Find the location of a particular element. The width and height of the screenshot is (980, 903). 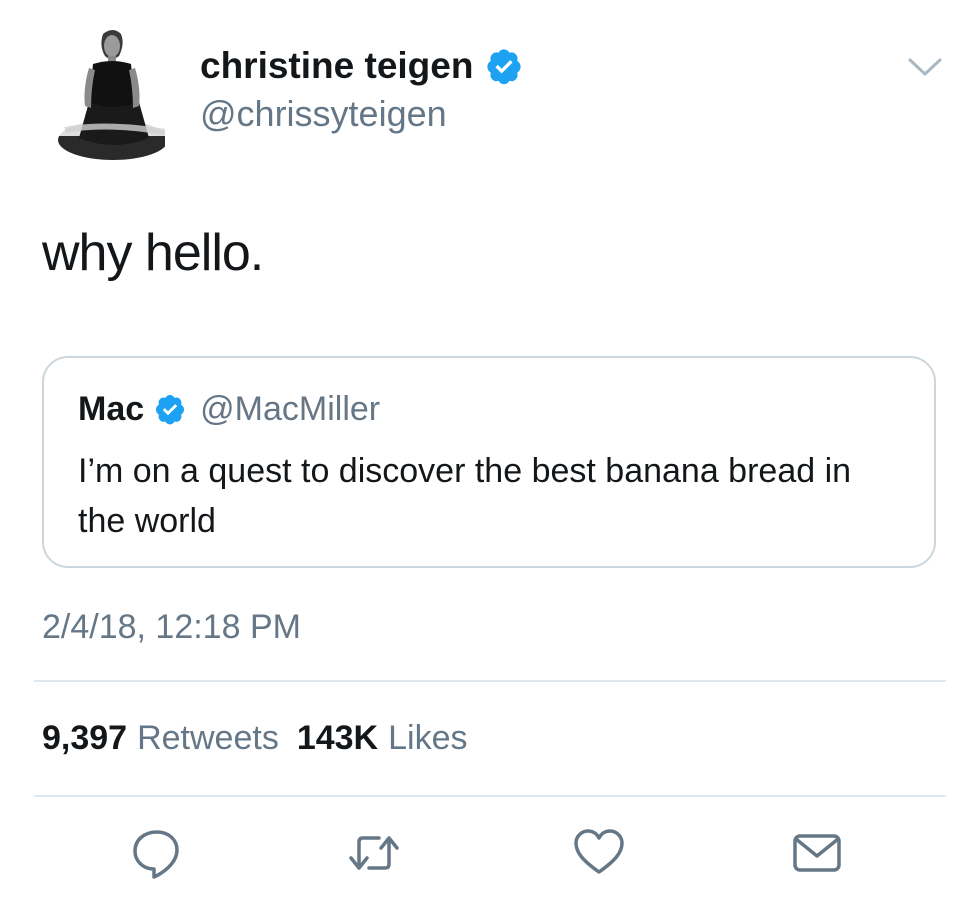

retweet-icon is located at coordinates (374, 853).